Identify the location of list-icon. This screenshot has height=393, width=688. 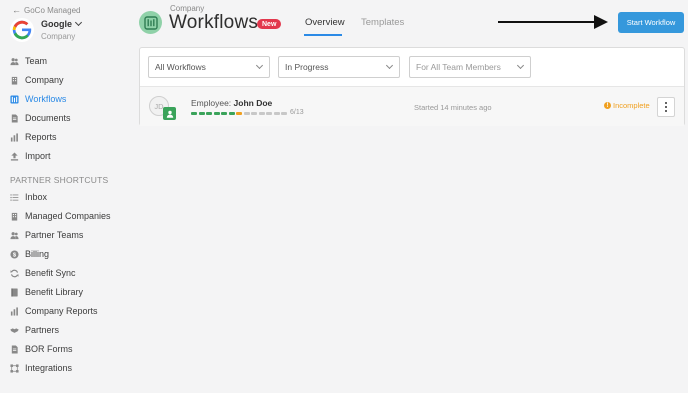
(14, 197).